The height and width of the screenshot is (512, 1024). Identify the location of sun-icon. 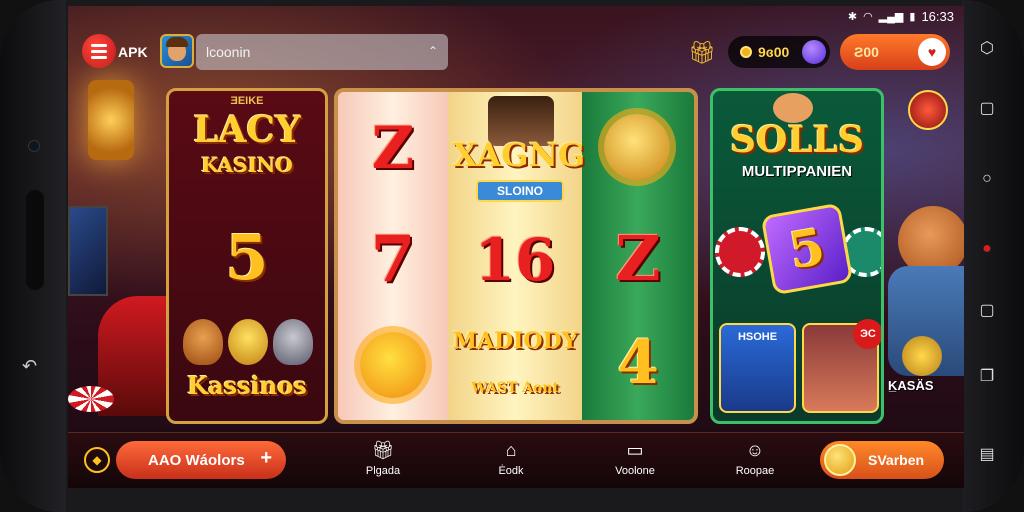
(393, 365).